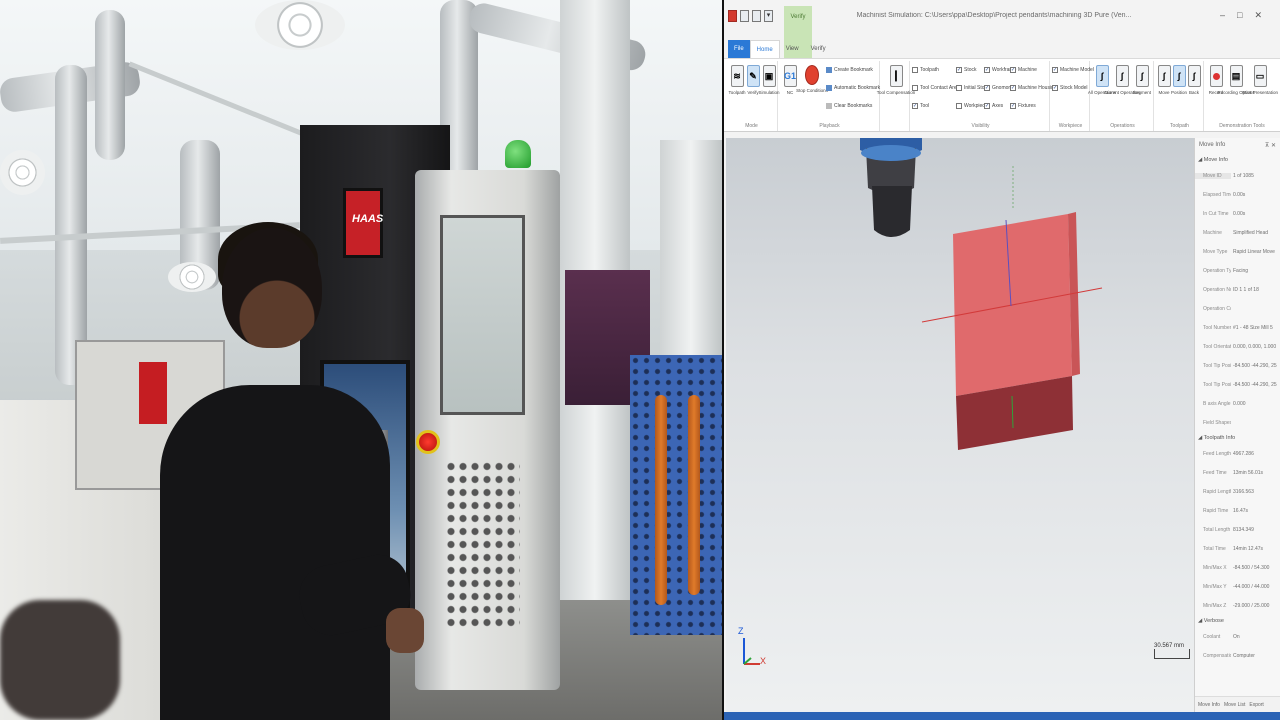 The width and height of the screenshot is (1280, 720). What do you see at coordinates (1194, 80) in the screenshot?
I see `back-button: ∫ Back` at bounding box center [1194, 80].